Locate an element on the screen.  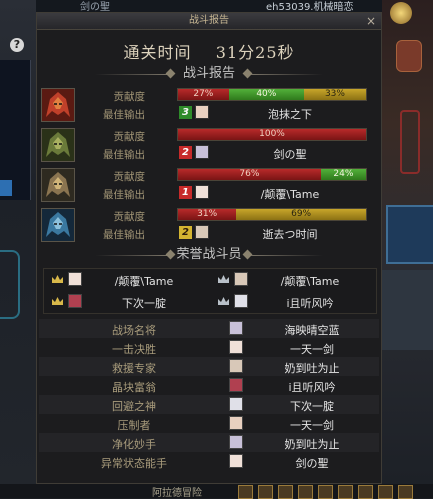
contribution-bar: 31% 69% is located at coordinates (272, 214).